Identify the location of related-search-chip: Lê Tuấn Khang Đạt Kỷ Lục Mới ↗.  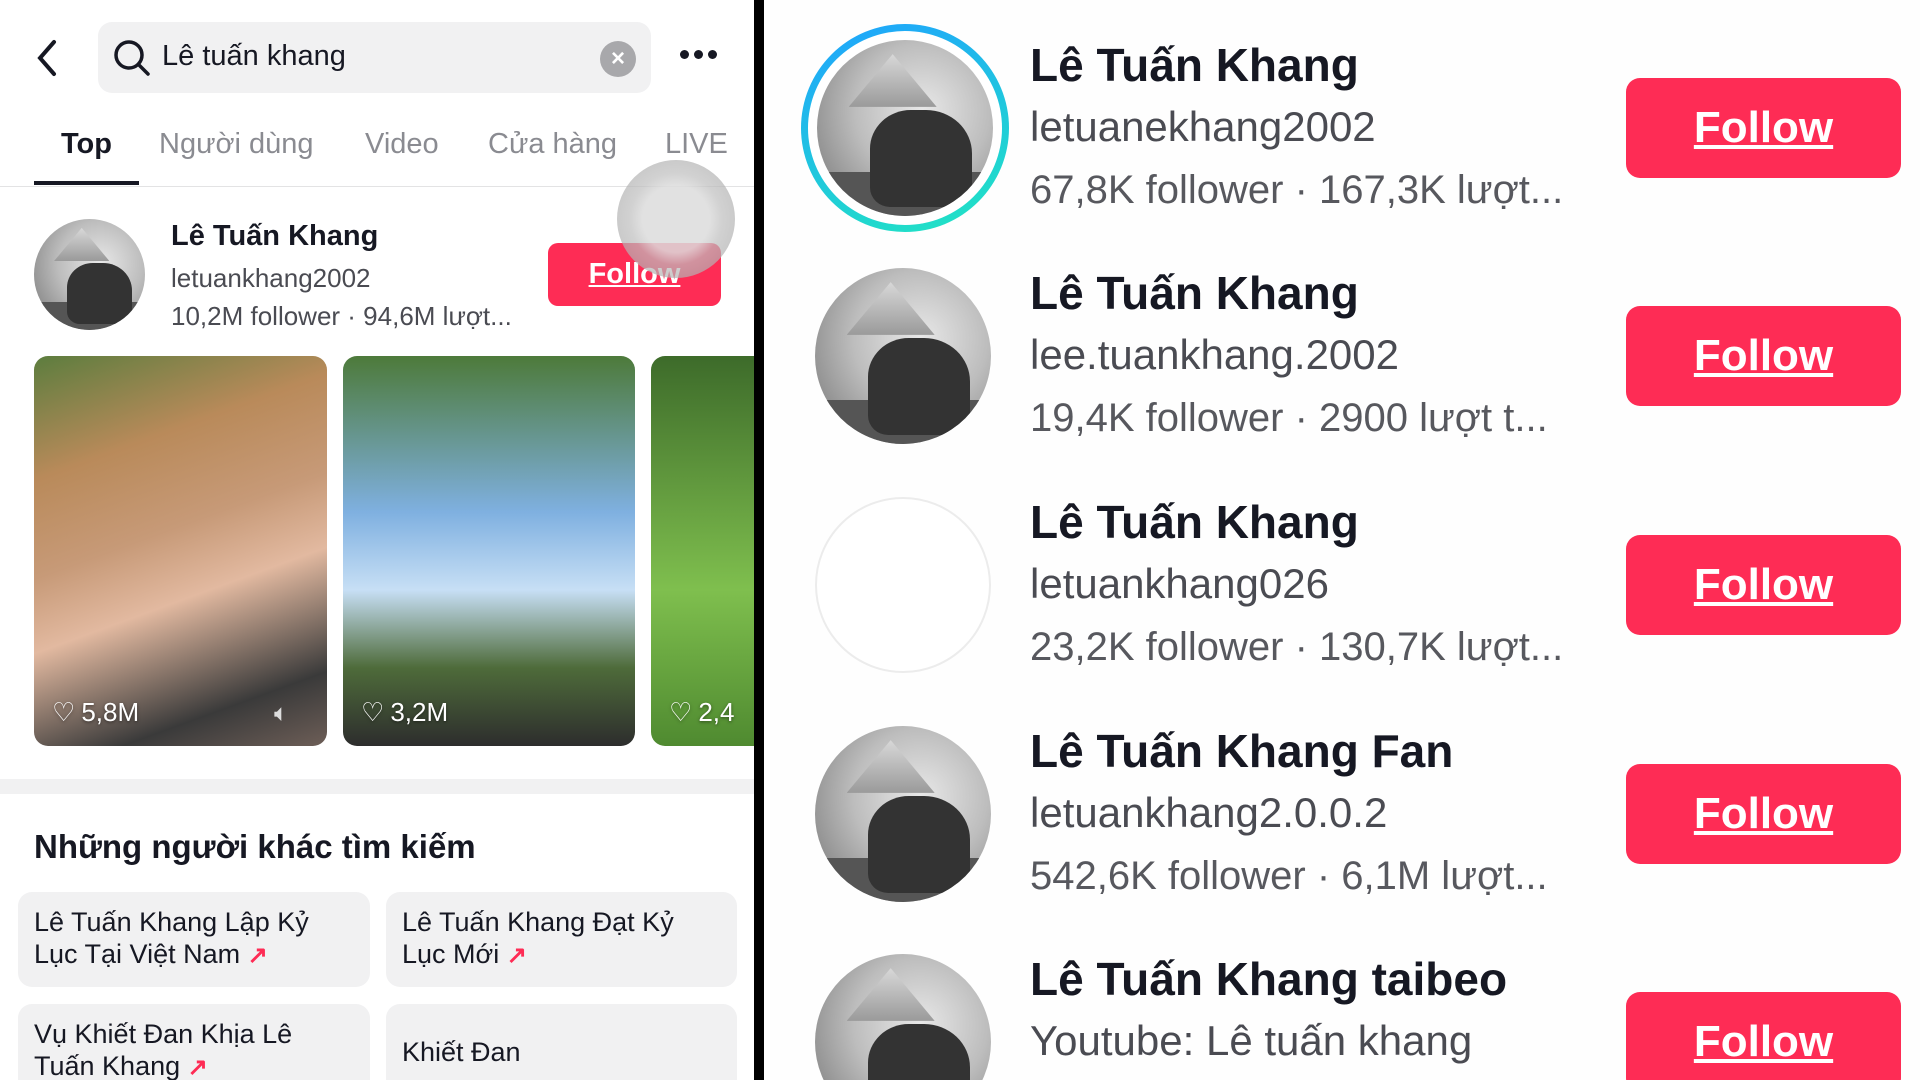
(561, 939).